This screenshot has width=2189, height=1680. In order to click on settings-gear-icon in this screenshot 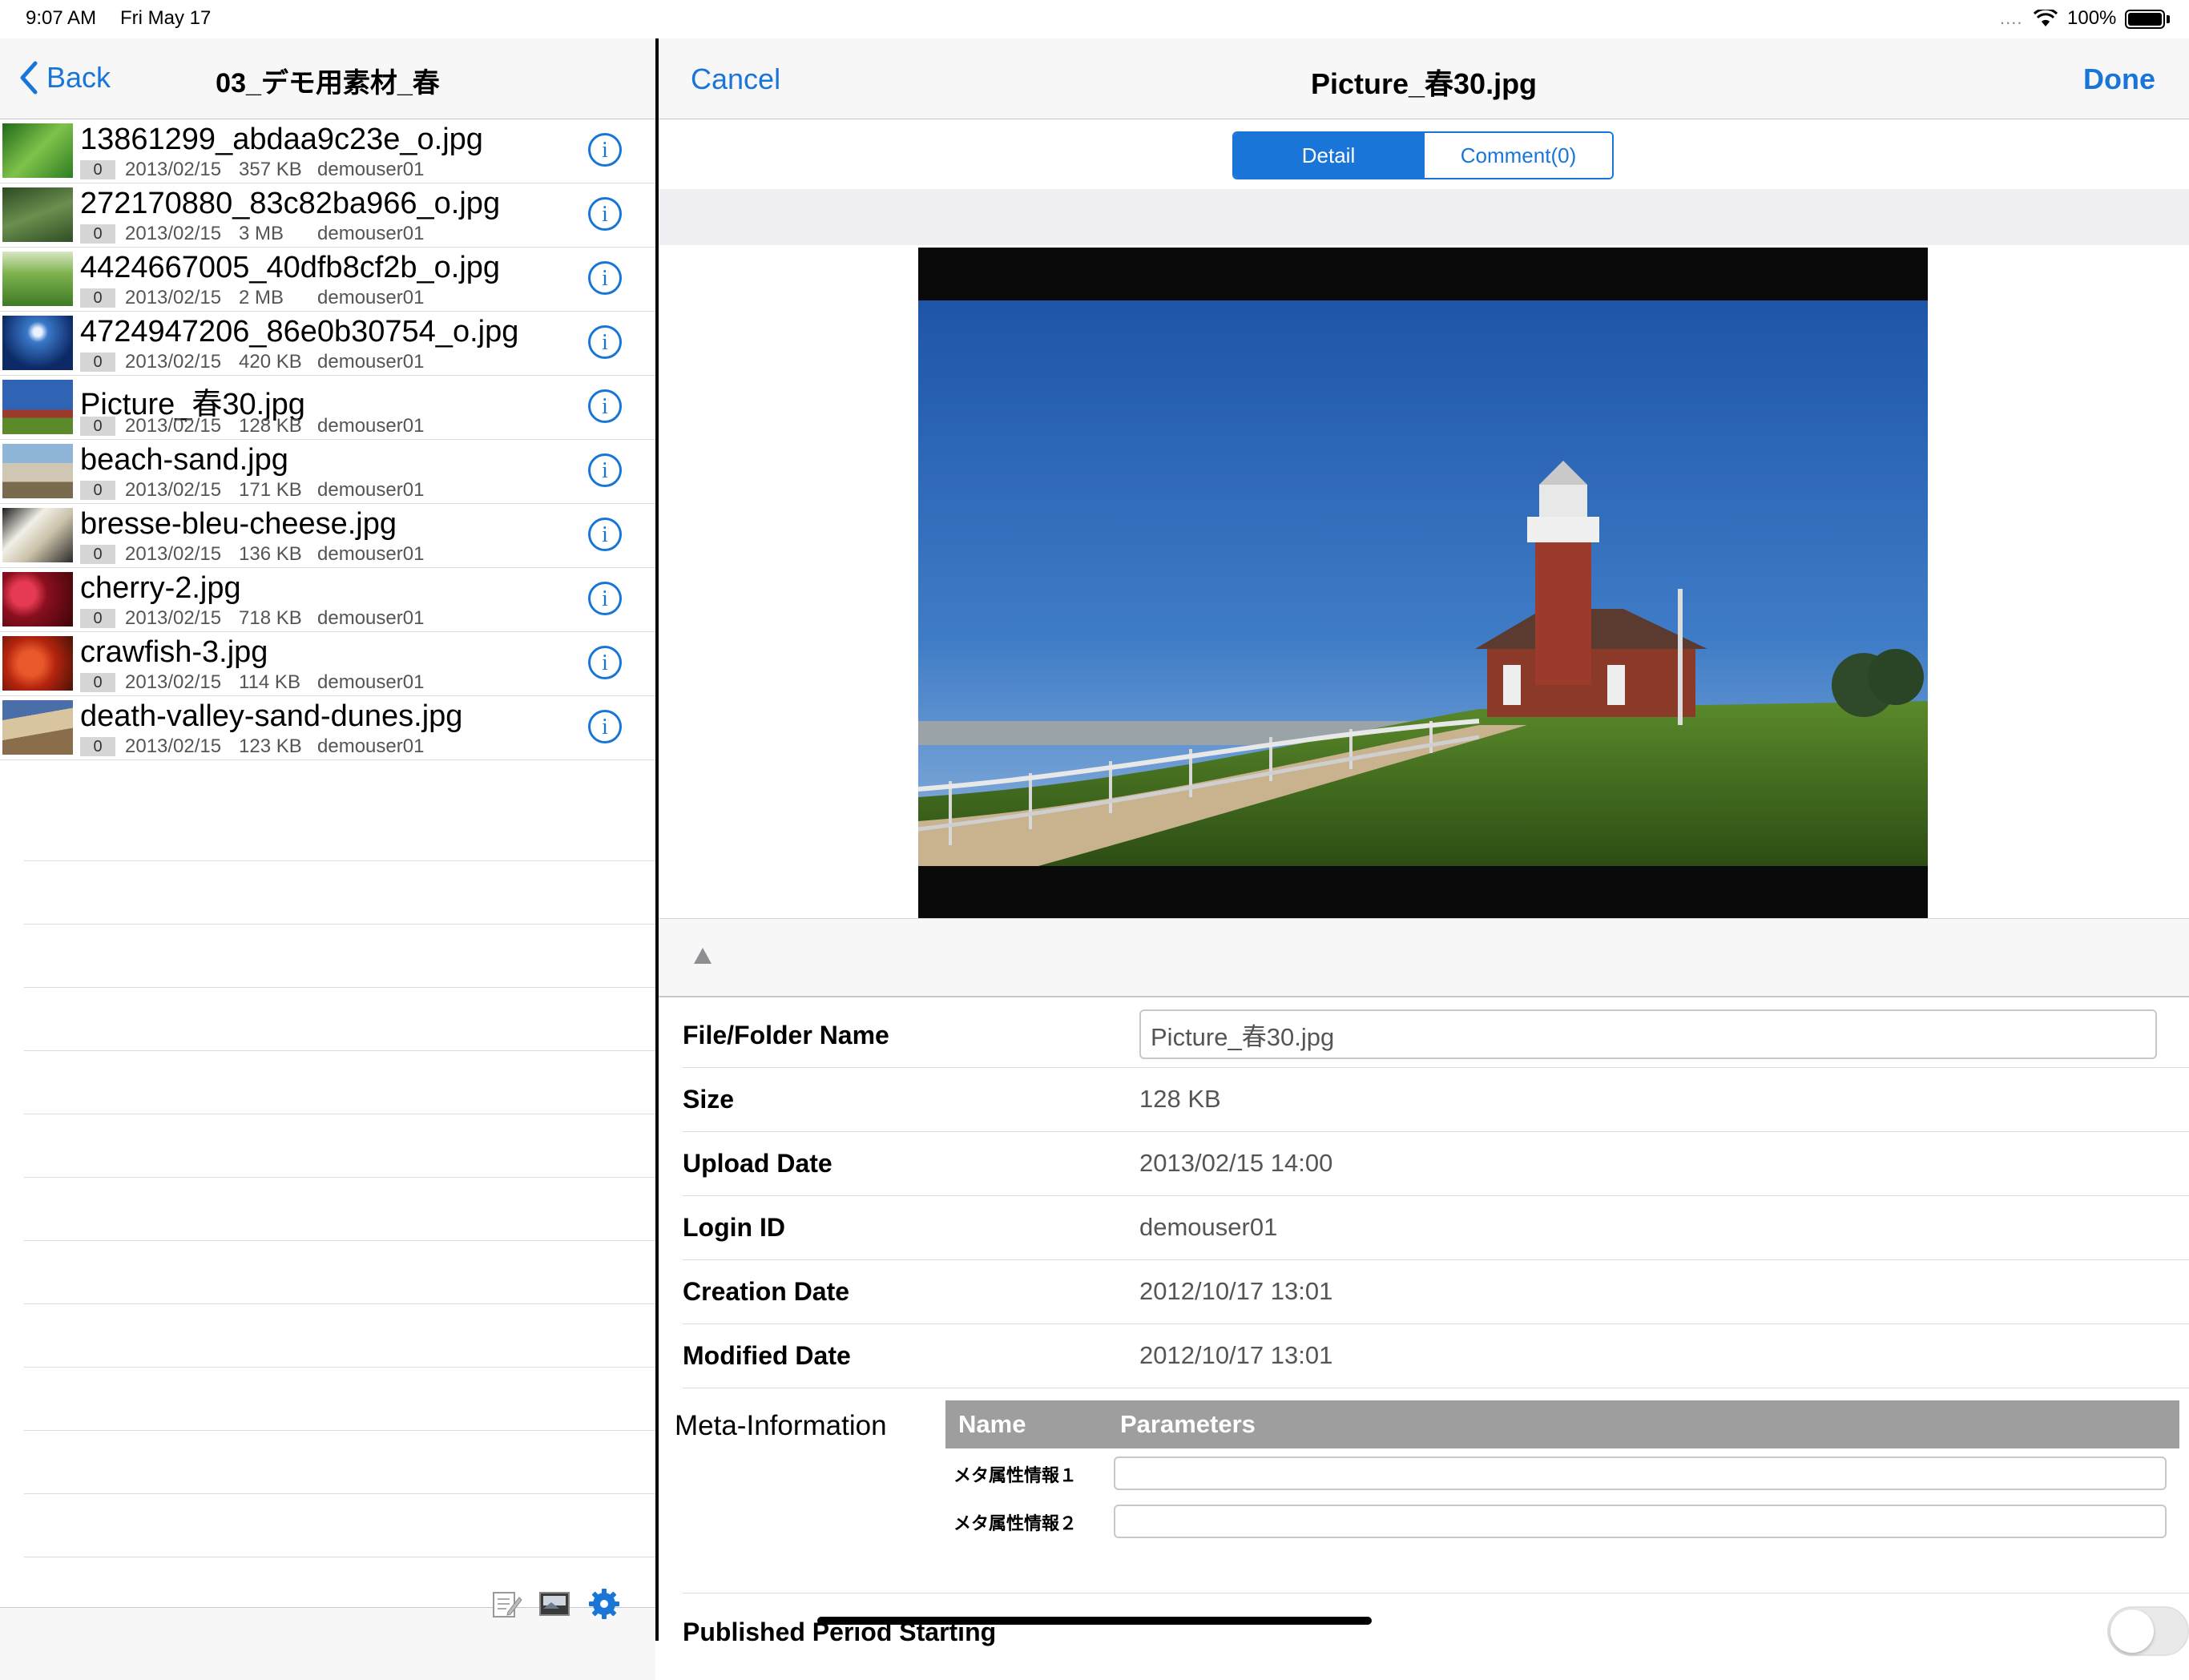, I will do `click(604, 1604)`.